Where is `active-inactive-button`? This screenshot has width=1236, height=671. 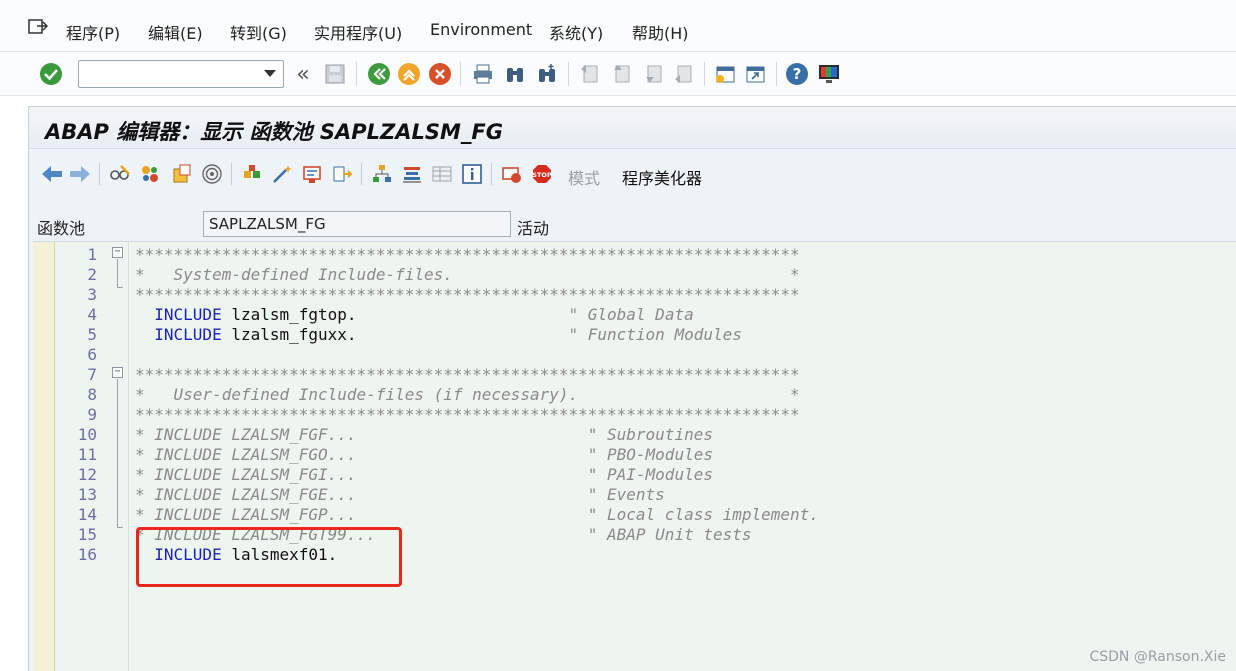 active-inactive-button is located at coordinates (150, 174).